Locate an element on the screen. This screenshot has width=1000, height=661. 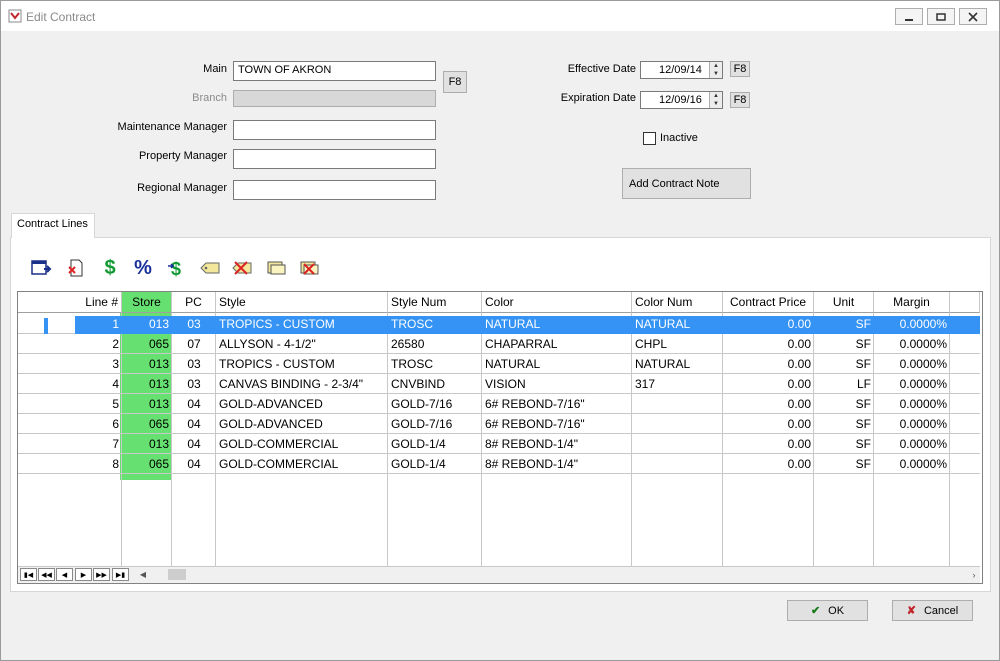
expiration-date-field: 12/09/16 ▲ ▼ is located at coordinates (681, 100).